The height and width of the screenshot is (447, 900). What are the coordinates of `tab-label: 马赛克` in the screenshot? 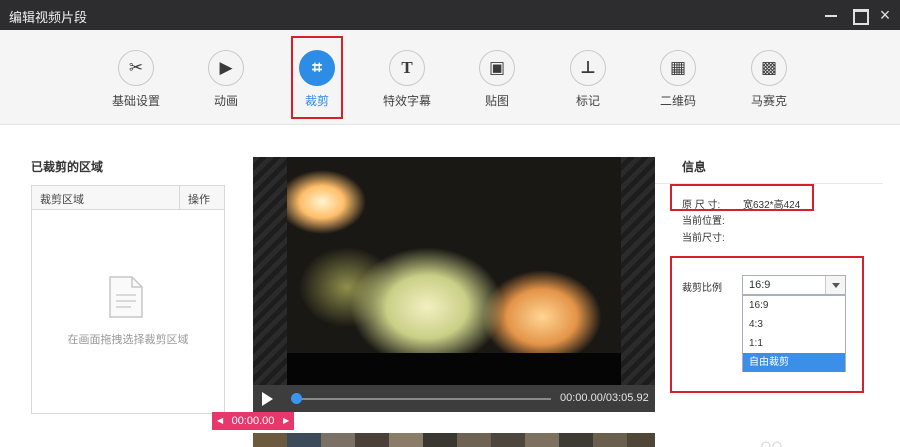 It's located at (768, 101).